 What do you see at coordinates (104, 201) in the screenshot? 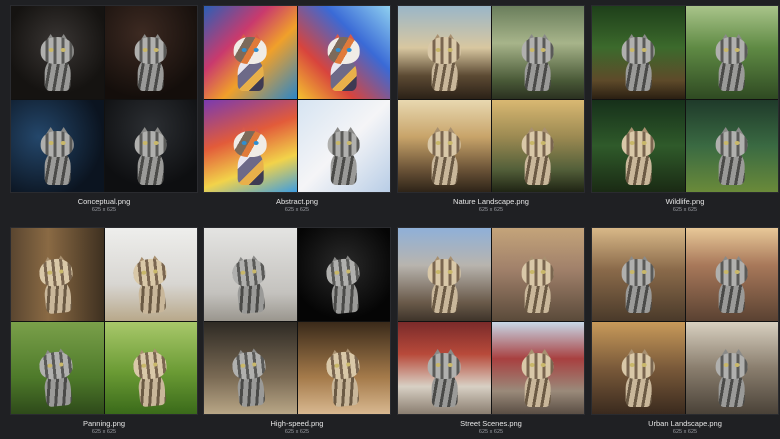
I see `tile-filename: Conceptual.png` at bounding box center [104, 201].